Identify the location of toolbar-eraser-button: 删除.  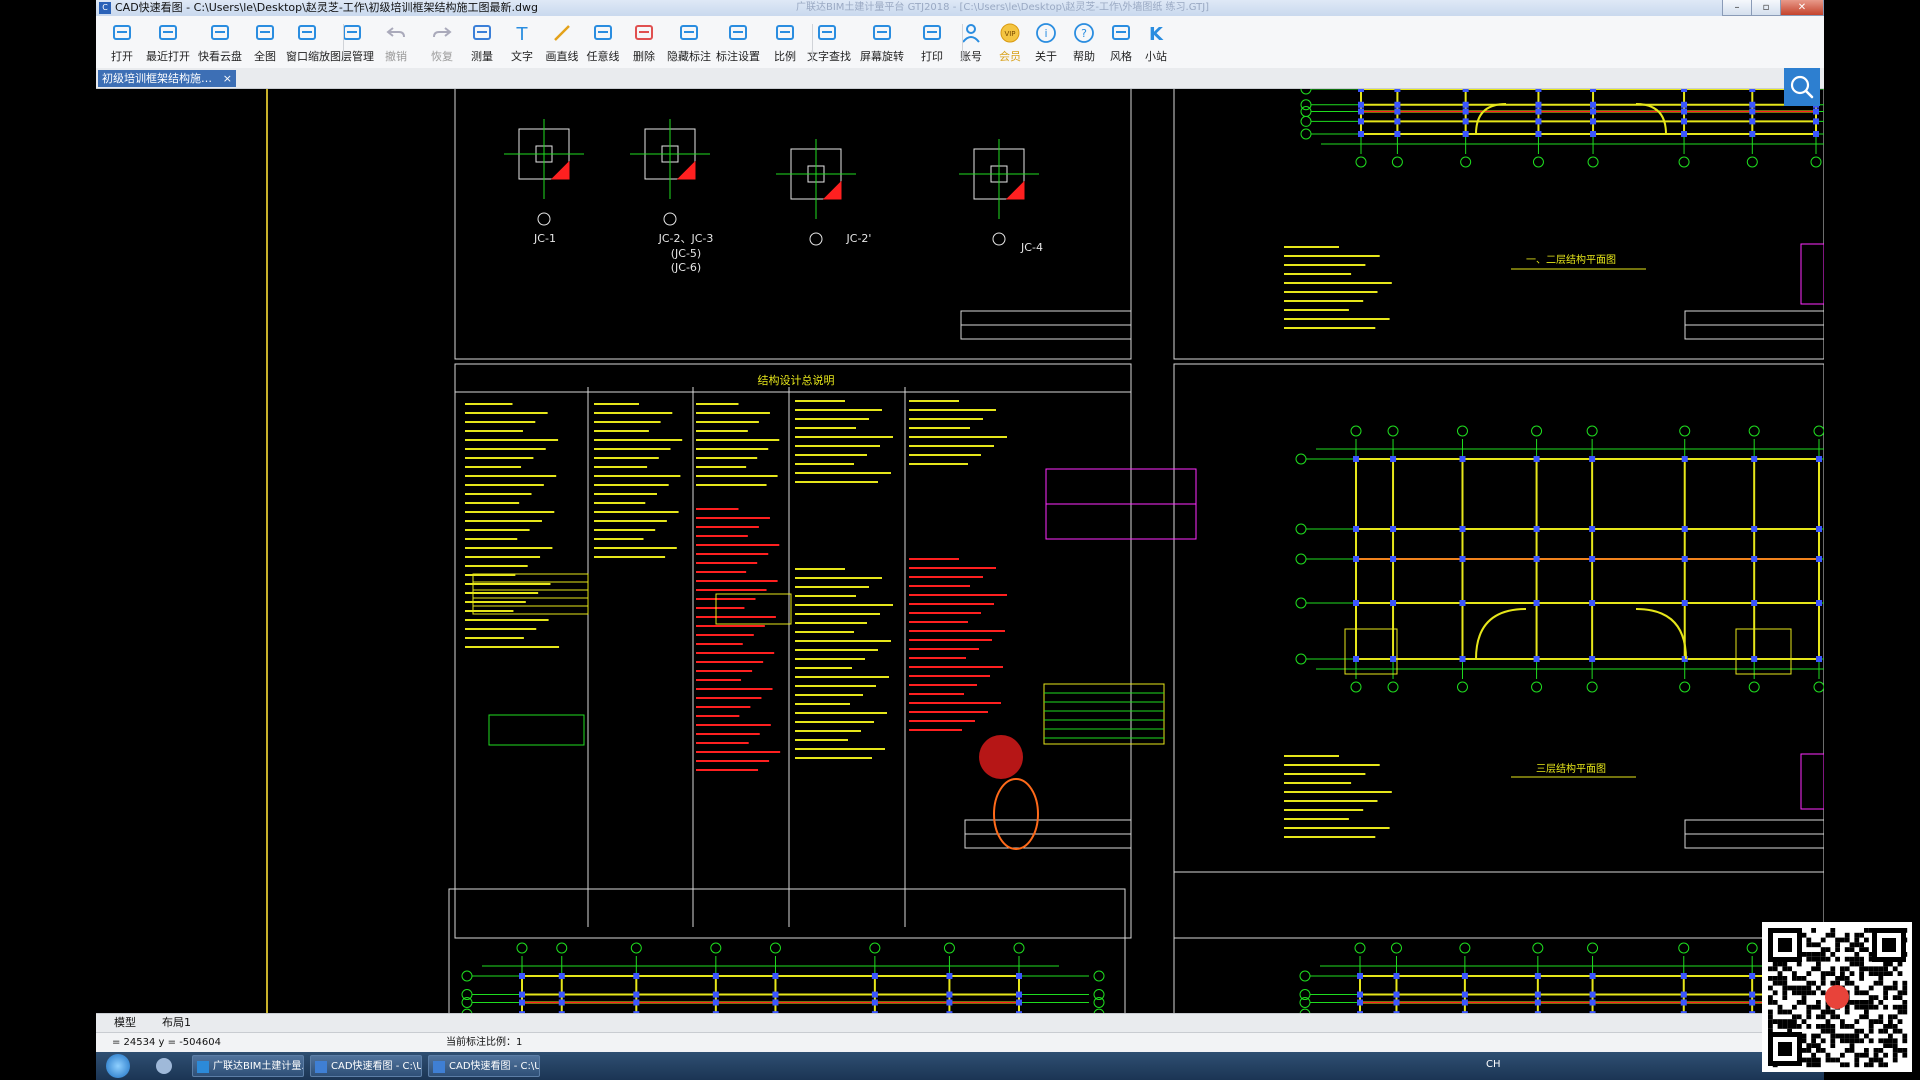
(644, 42).